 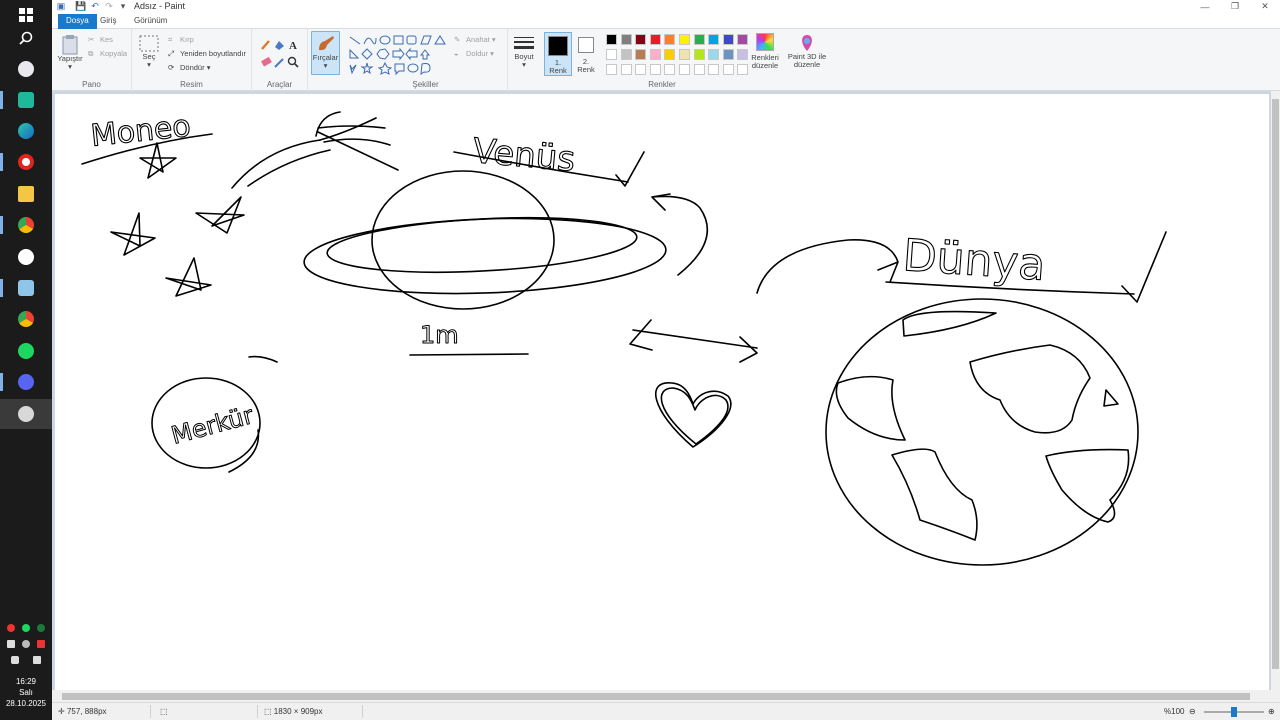 I want to click on record-icon, so click(x=40, y=644).